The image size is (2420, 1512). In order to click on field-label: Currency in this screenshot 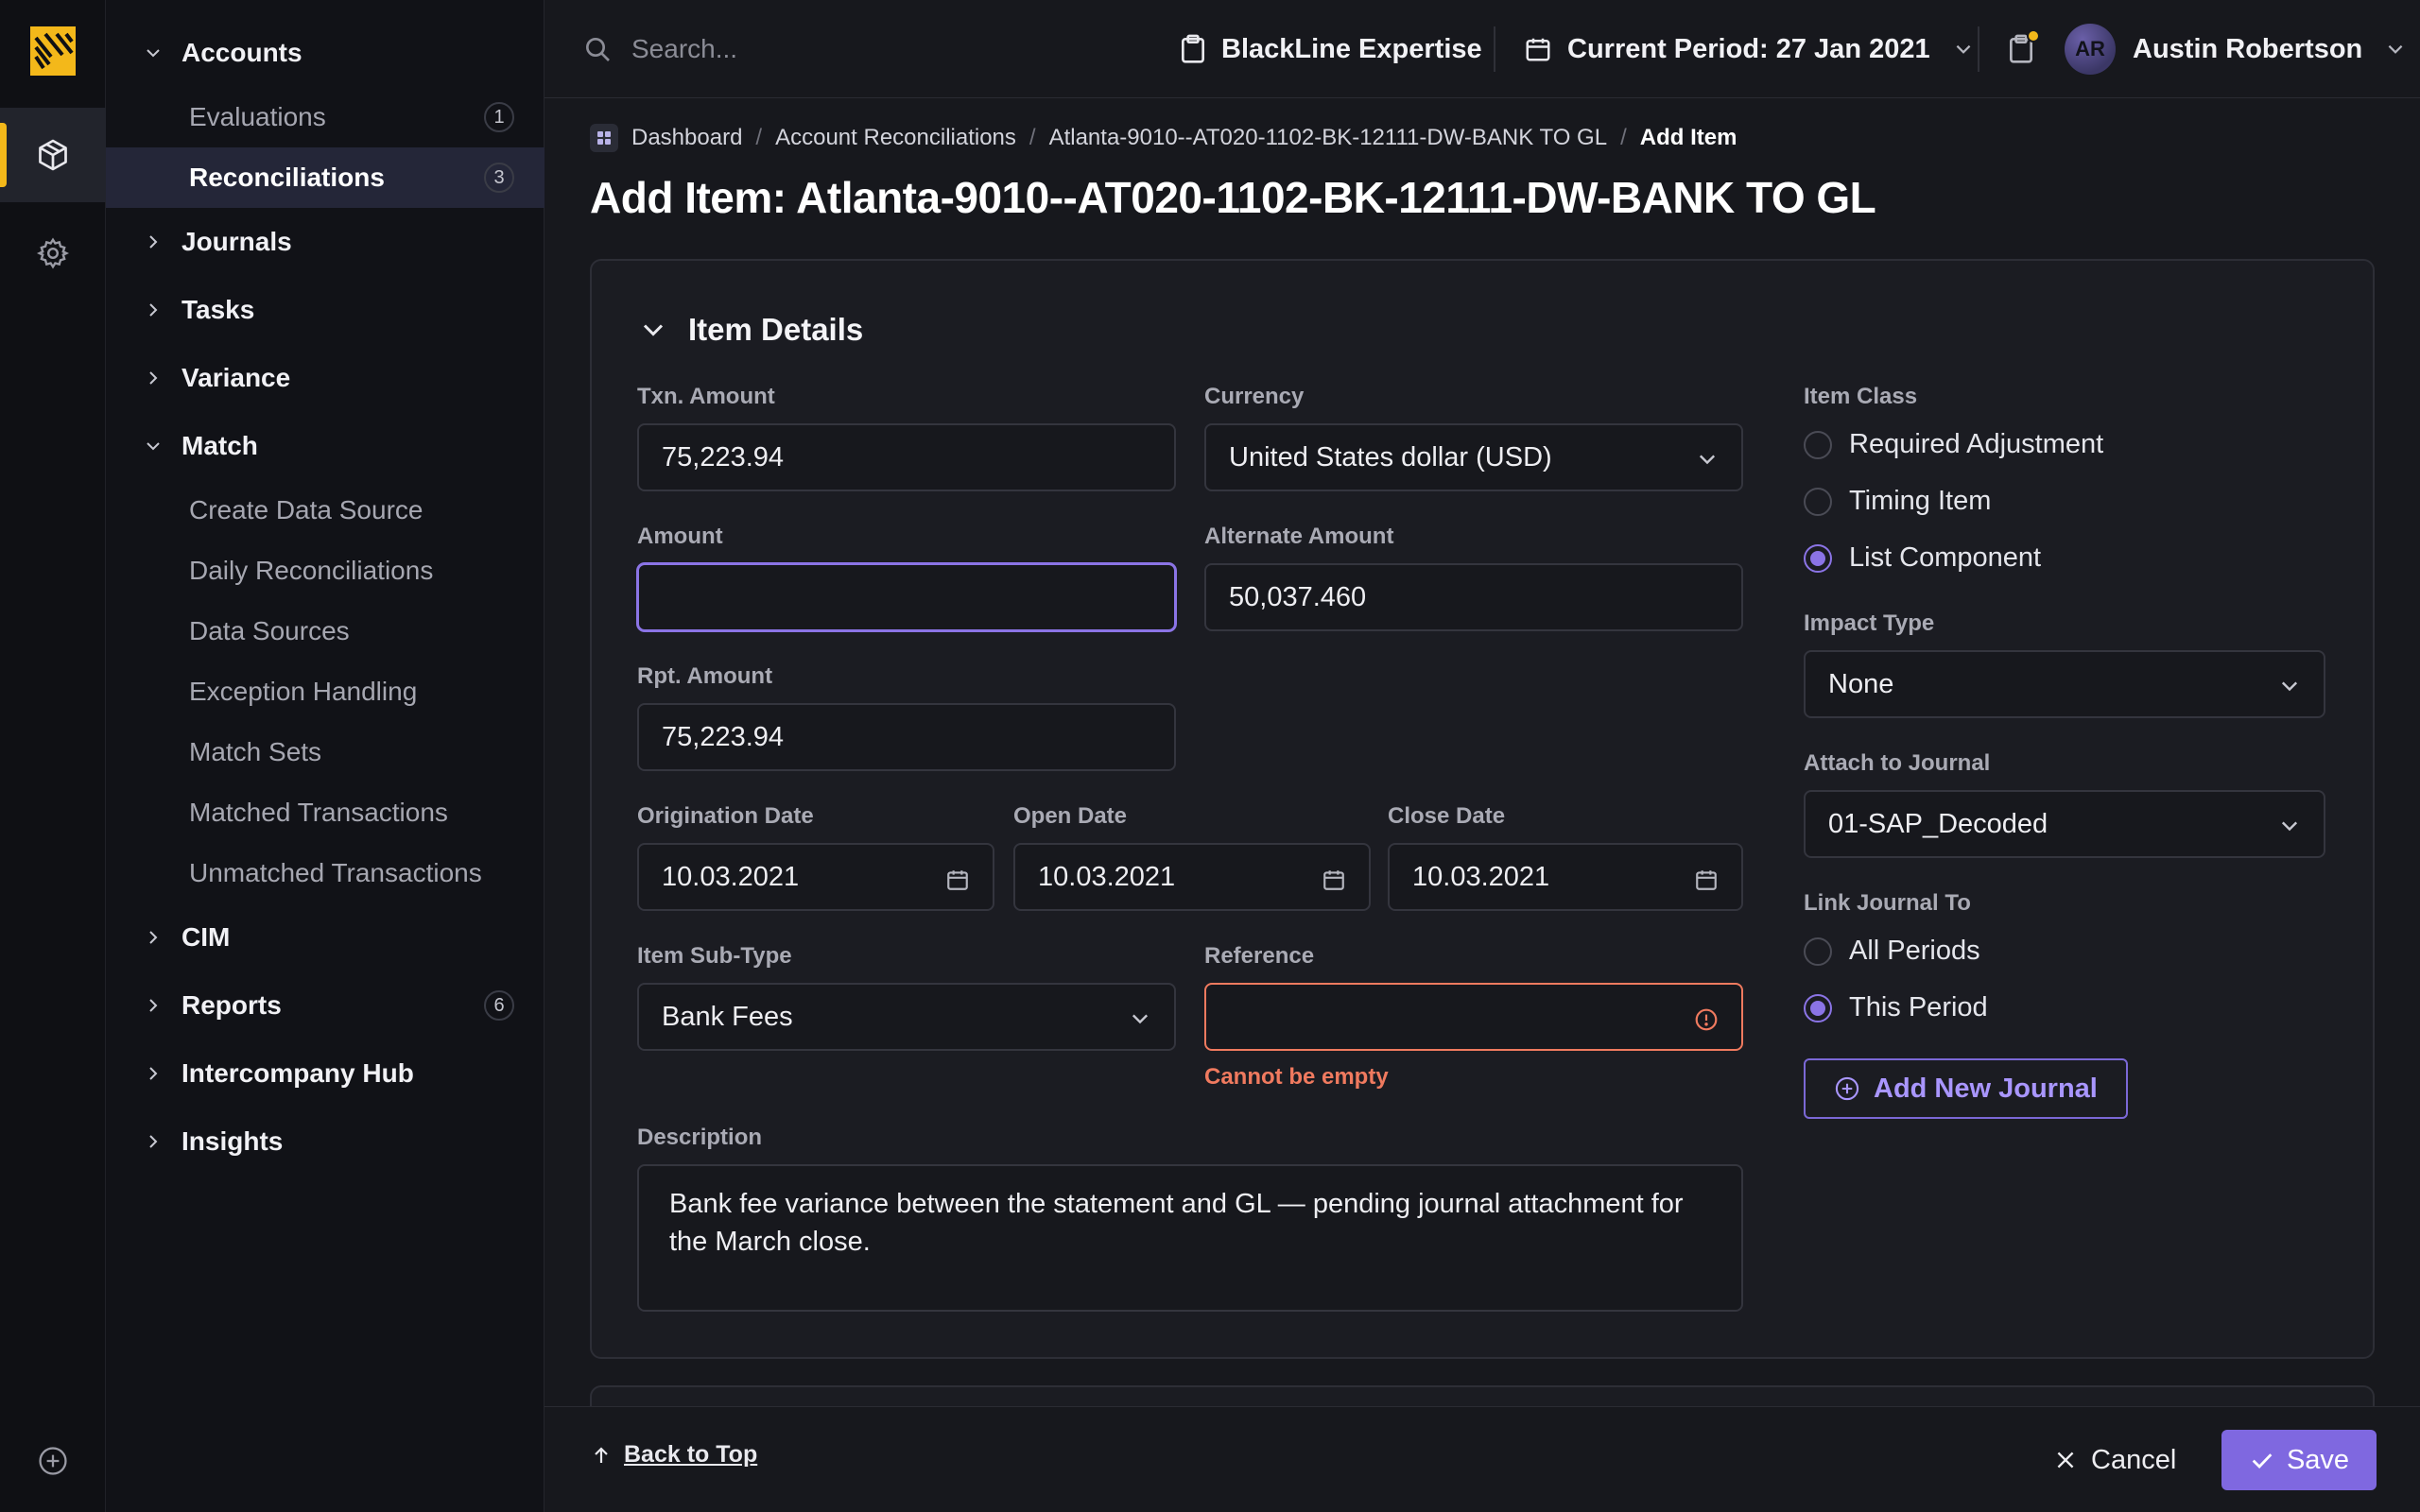, I will do `click(1254, 396)`.